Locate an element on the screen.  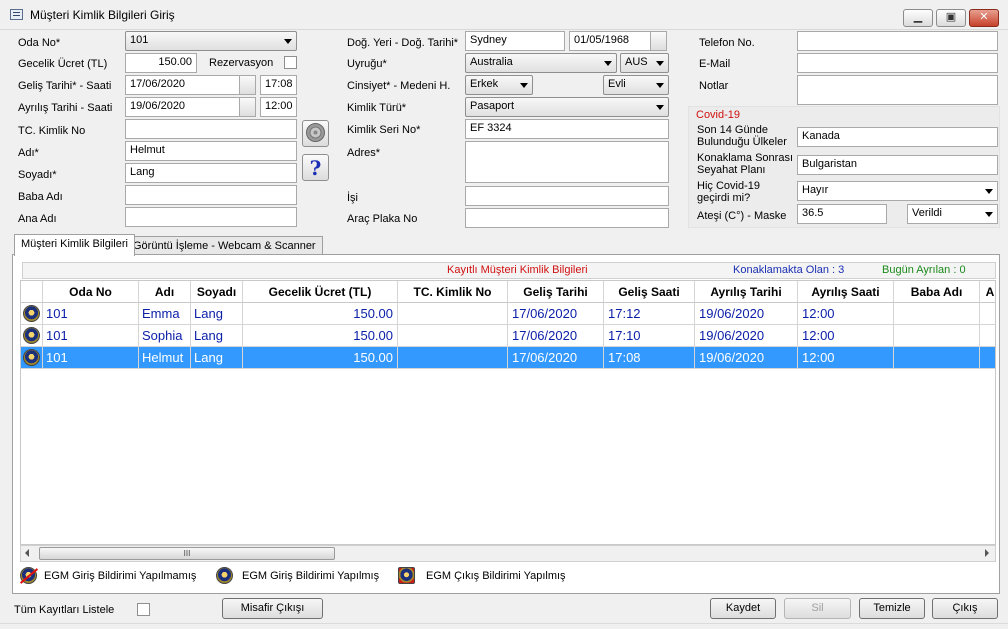
cell-adi: Helmut is located at coordinates (165, 357).